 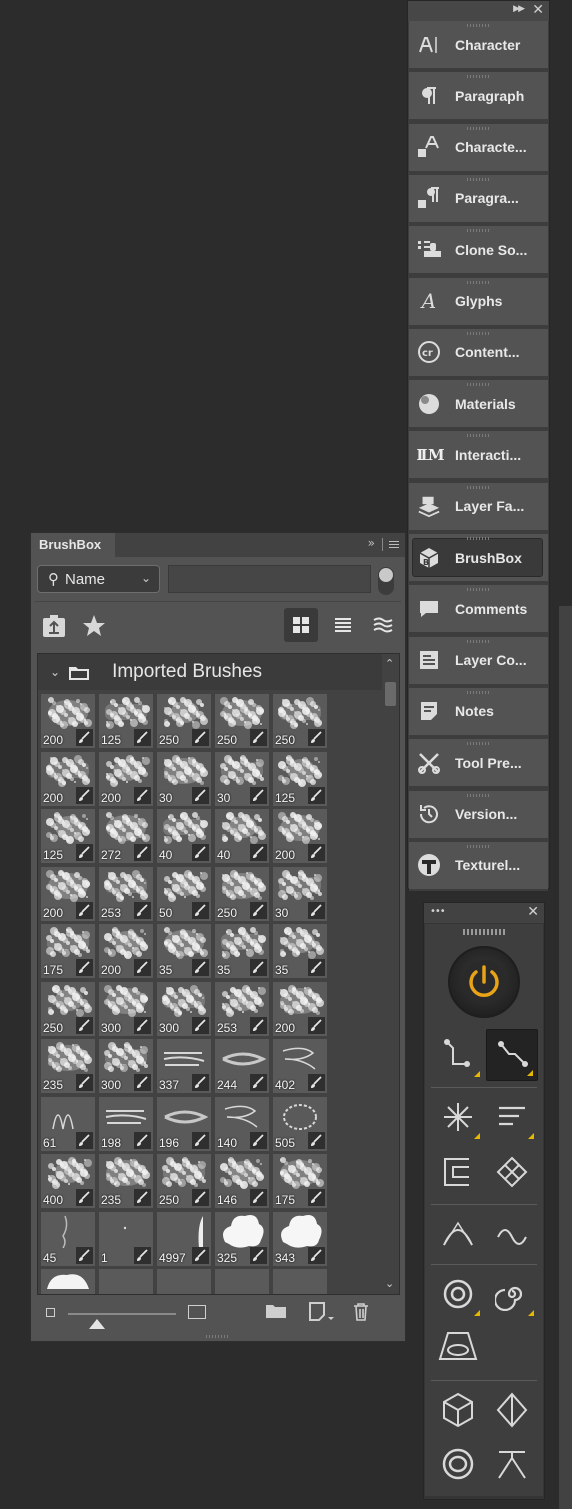 What do you see at coordinates (184, 1066) in the screenshot?
I see `brush-tile: 337` at bounding box center [184, 1066].